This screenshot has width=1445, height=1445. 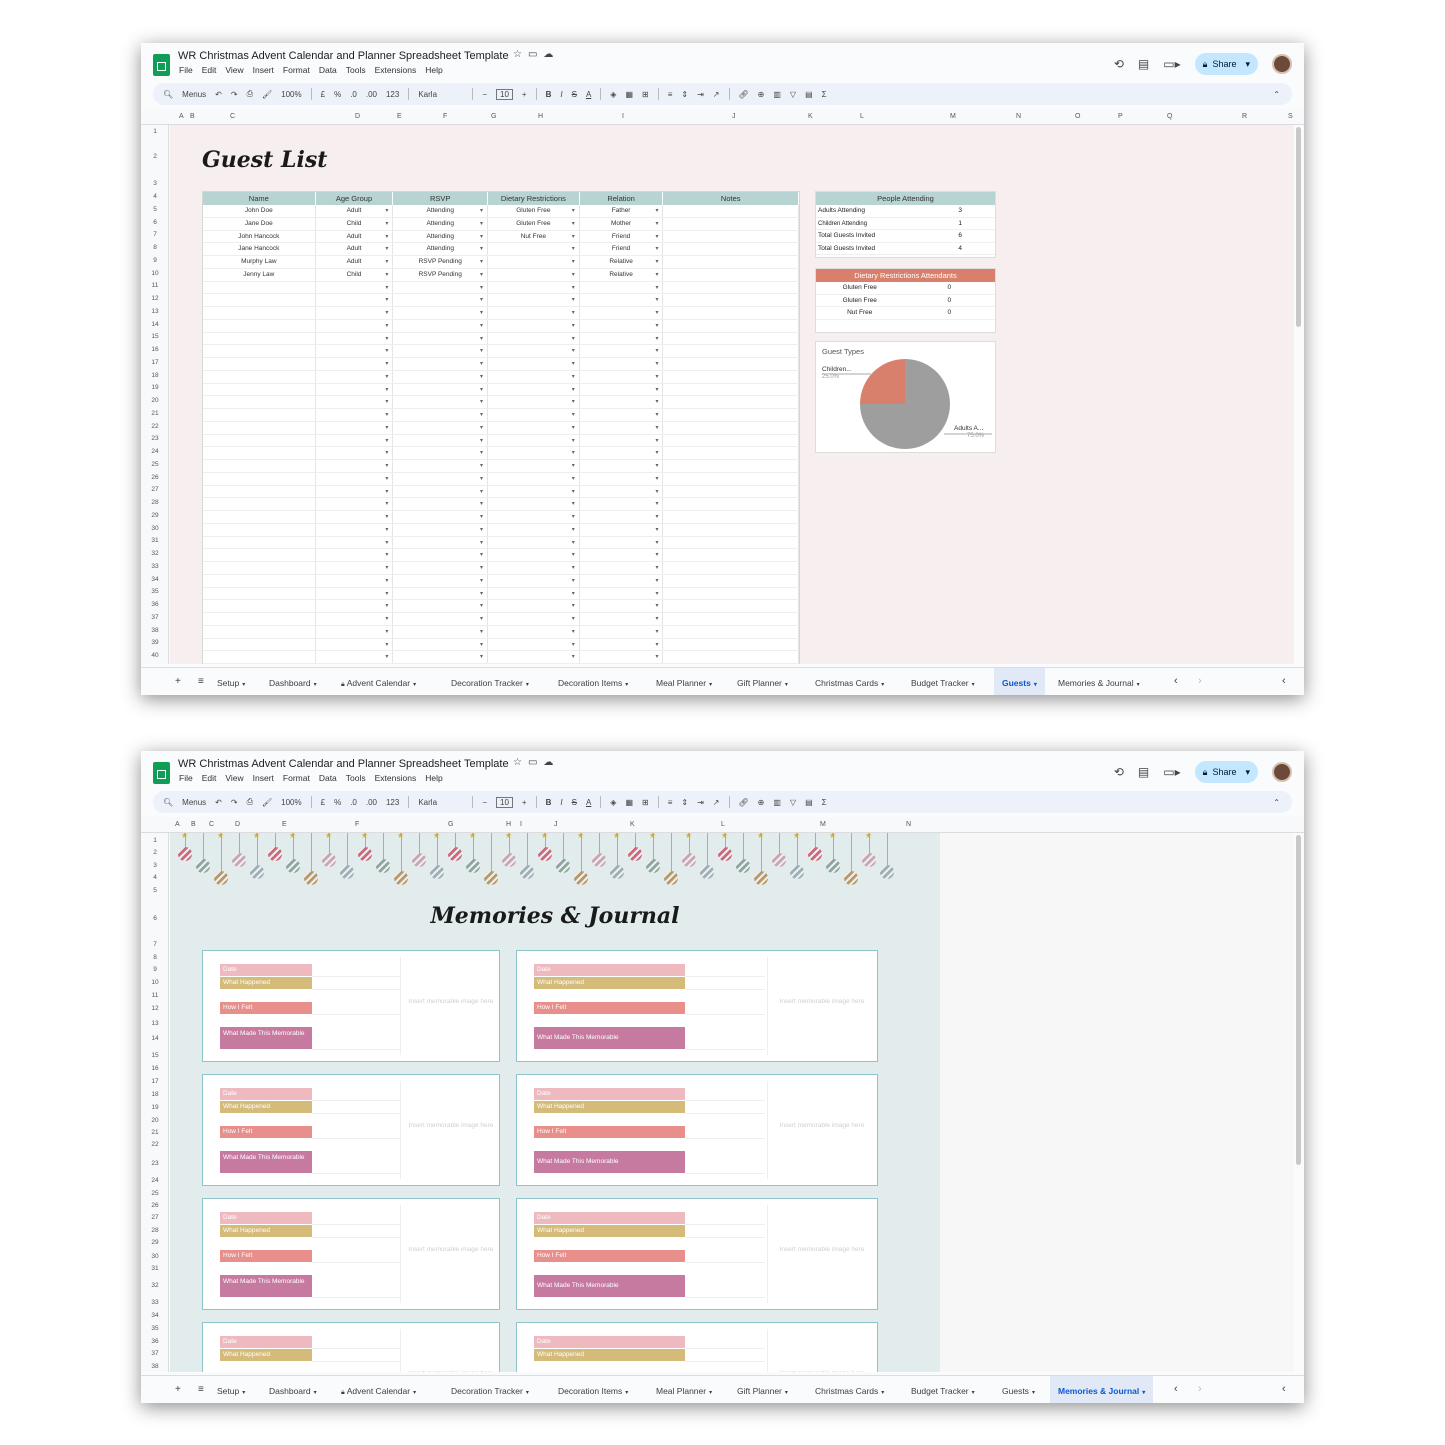 What do you see at coordinates (267, 94) in the screenshot?
I see `paint-format-icon: 🖌︎` at bounding box center [267, 94].